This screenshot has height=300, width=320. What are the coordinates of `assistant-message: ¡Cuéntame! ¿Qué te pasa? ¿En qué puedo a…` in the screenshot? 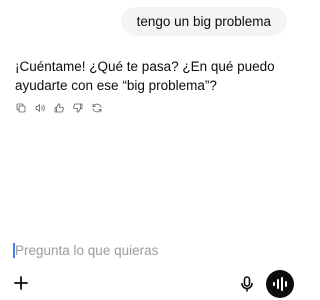 It's located at (145, 76).